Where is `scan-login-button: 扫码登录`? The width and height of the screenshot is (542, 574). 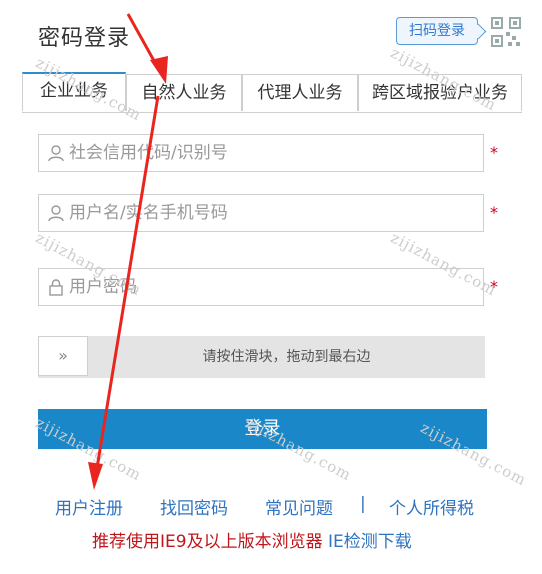 scan-login-button: 扫码登录 is located at coordinates (437, 31).